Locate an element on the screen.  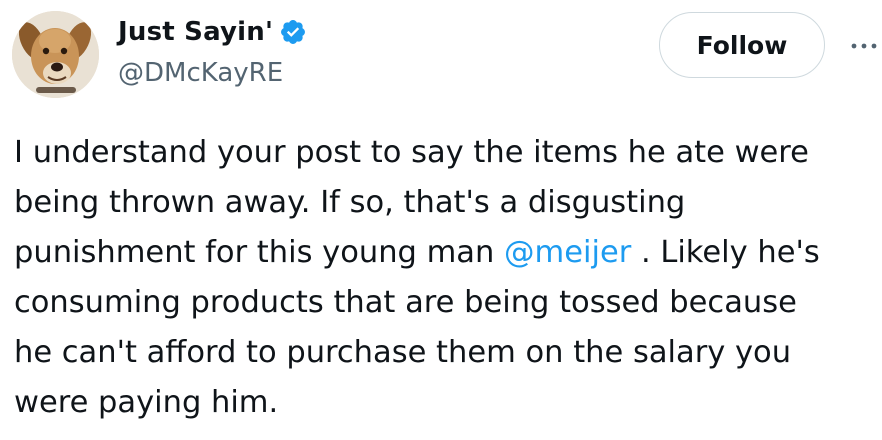
author-name-row: Just Sayin' is located at coordinates (212, 32).